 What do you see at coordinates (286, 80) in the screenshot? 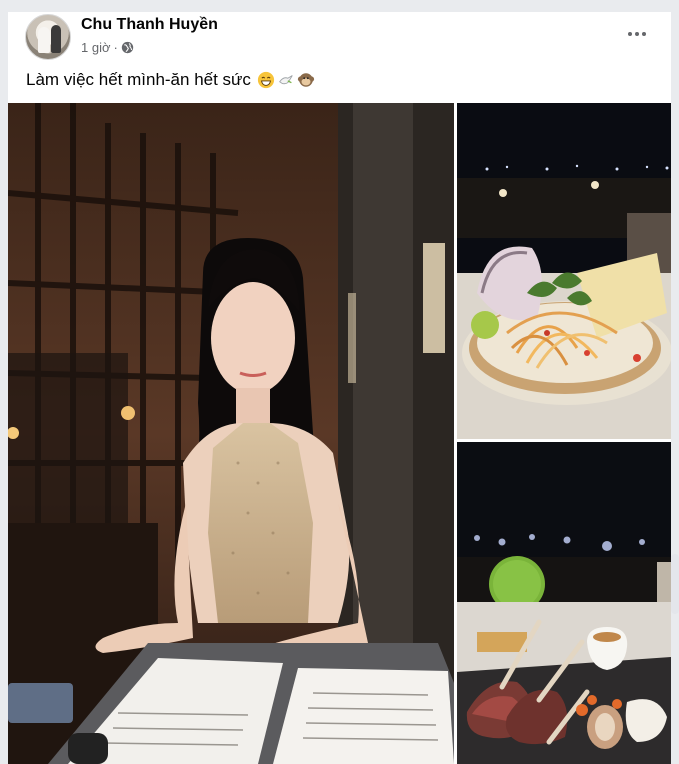
I see `dove-icon` at bounding box center [286, 80].